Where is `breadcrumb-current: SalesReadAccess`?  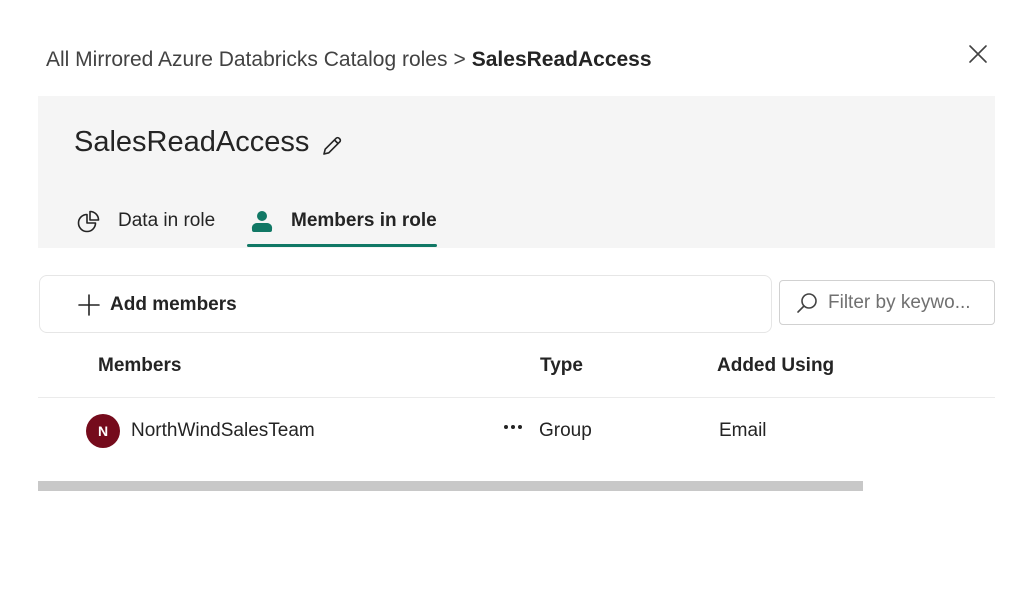 breadcrumb-current: SalesReadAccess is located at coordinates (561, 59).